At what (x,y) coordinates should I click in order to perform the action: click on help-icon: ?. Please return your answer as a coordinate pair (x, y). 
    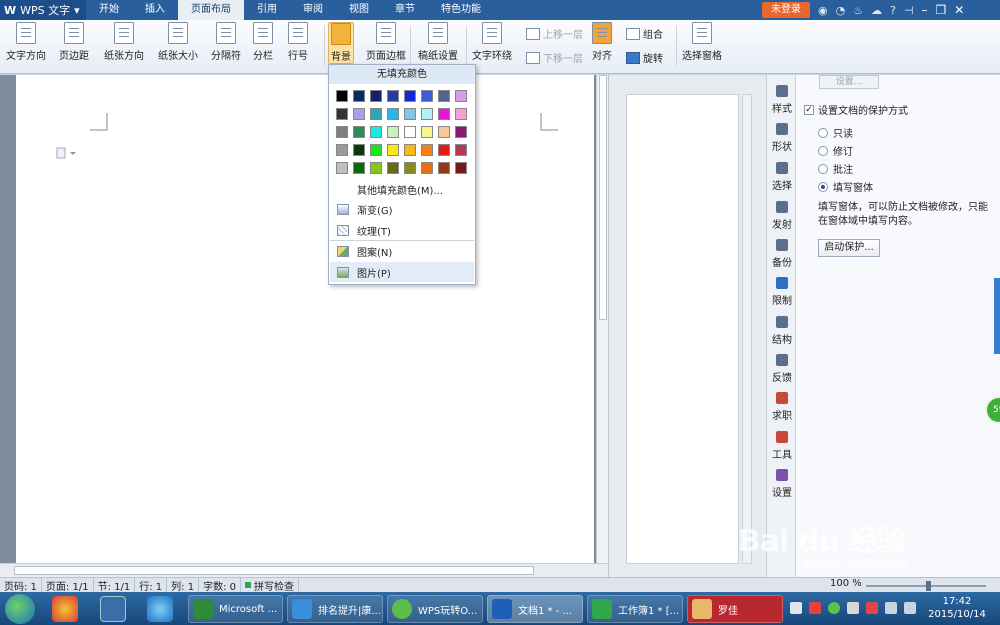
    Looking at the image, I should click on (893, 10).